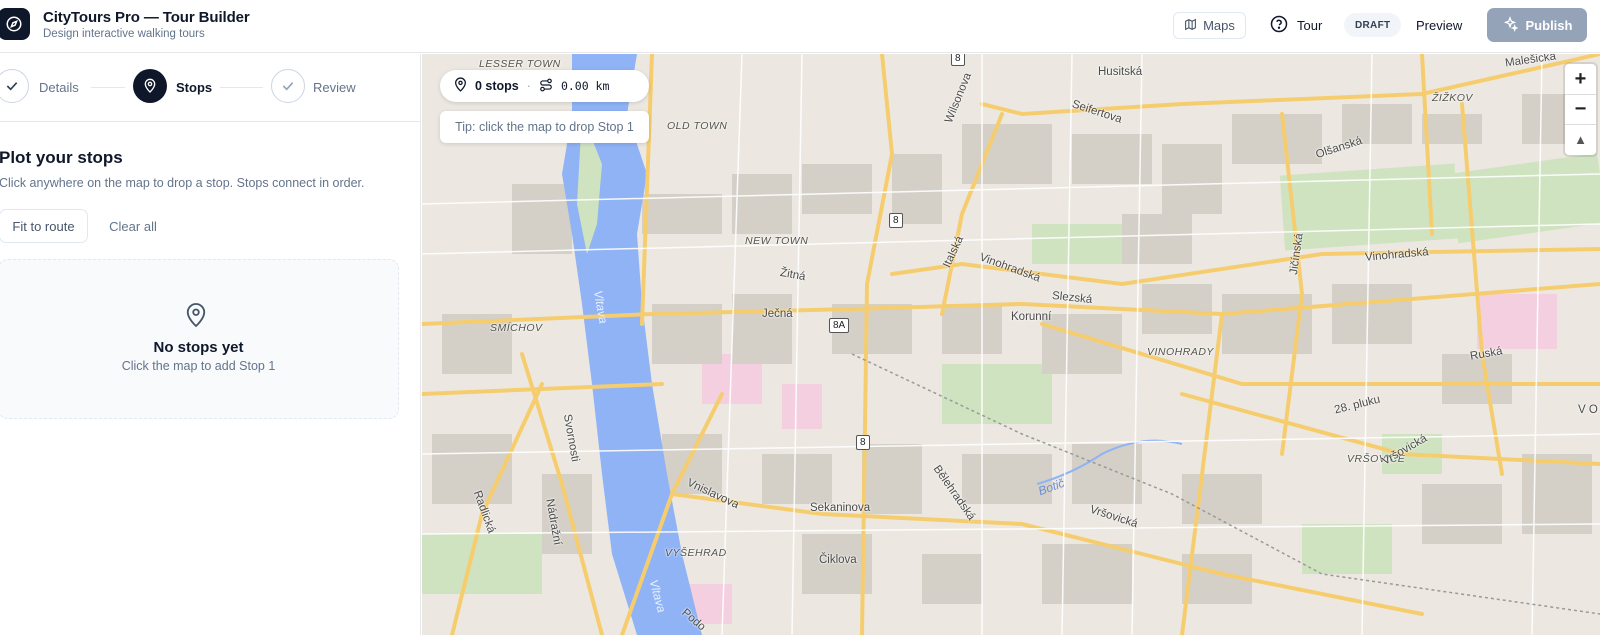  I want to click on status-badge: DRAFT, so click(1373, 25).